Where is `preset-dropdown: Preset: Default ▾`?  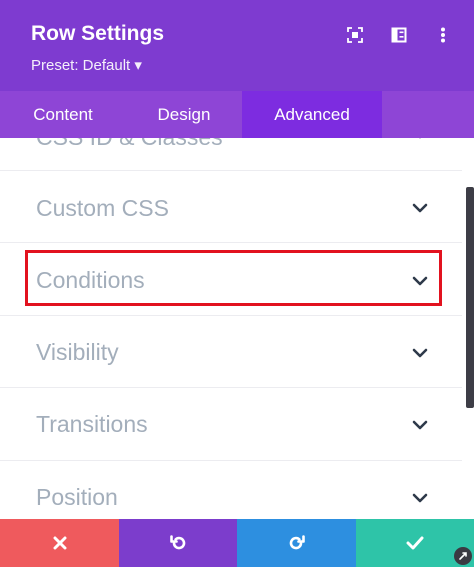
preset-dropdown: Preset: Default ▾ is located at coordinates (86, 65).